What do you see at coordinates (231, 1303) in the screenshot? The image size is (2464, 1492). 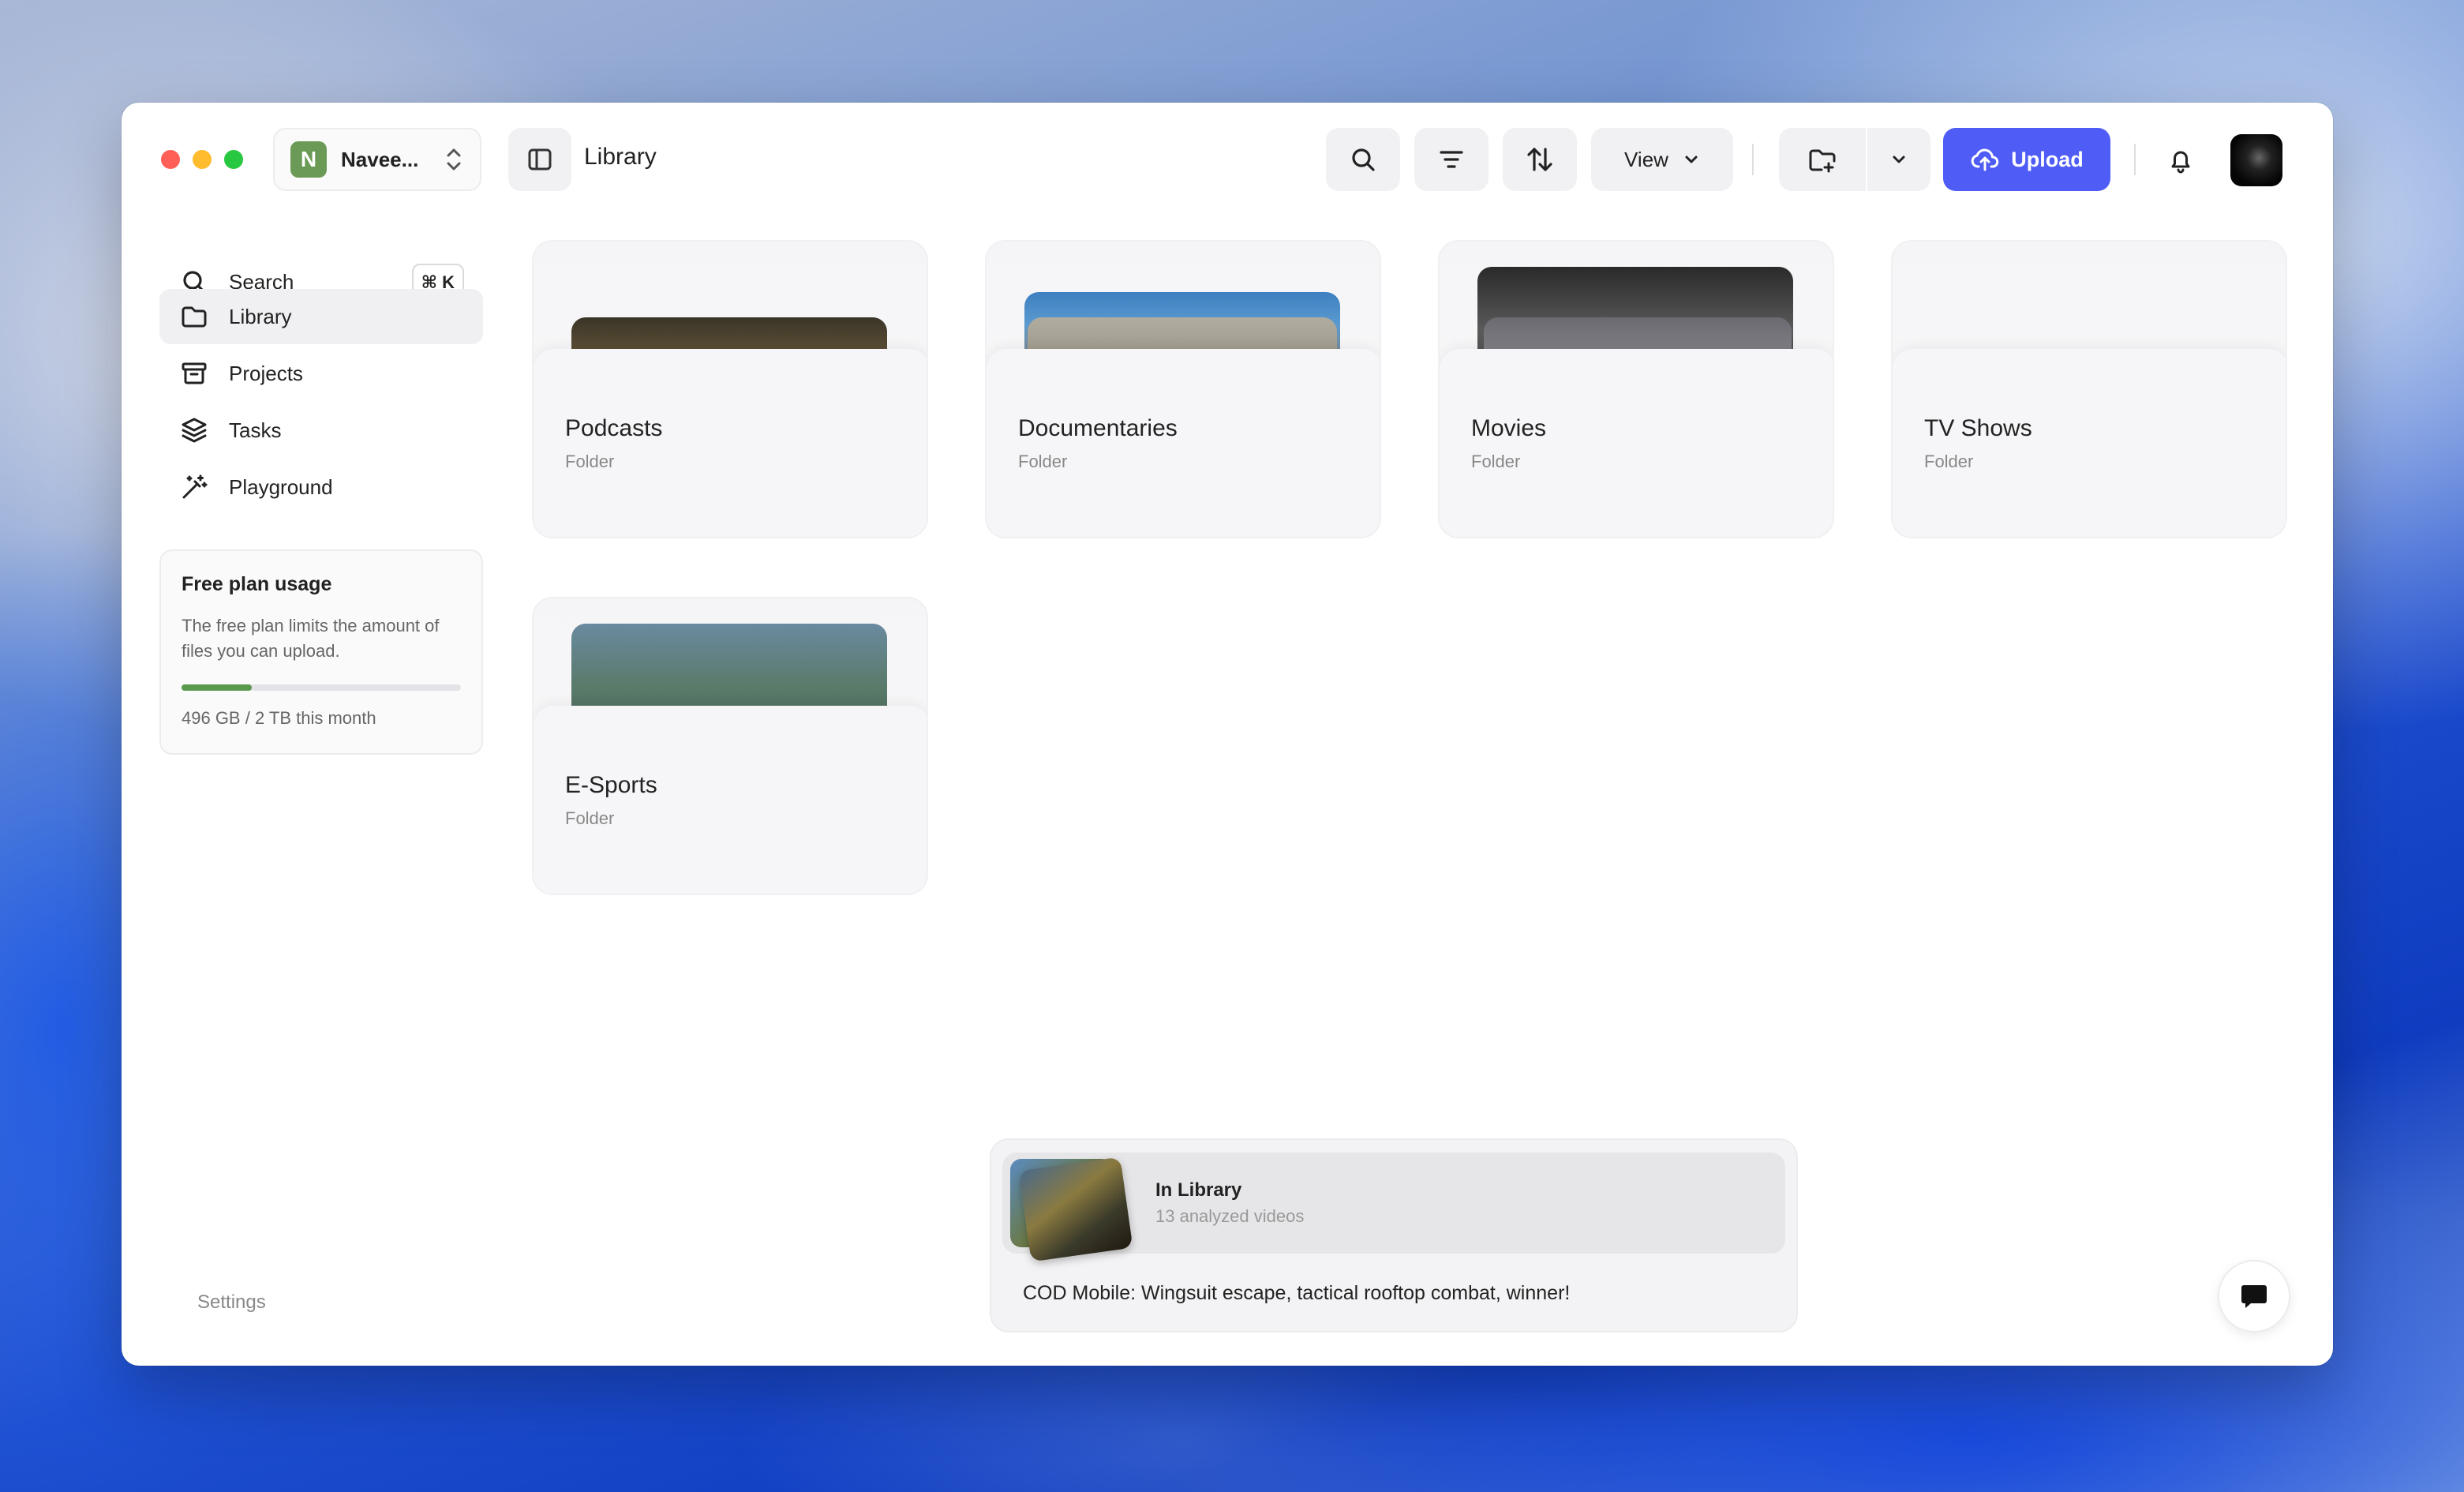 I see `settings-link: Settings` at bounding box center [231, 1303].